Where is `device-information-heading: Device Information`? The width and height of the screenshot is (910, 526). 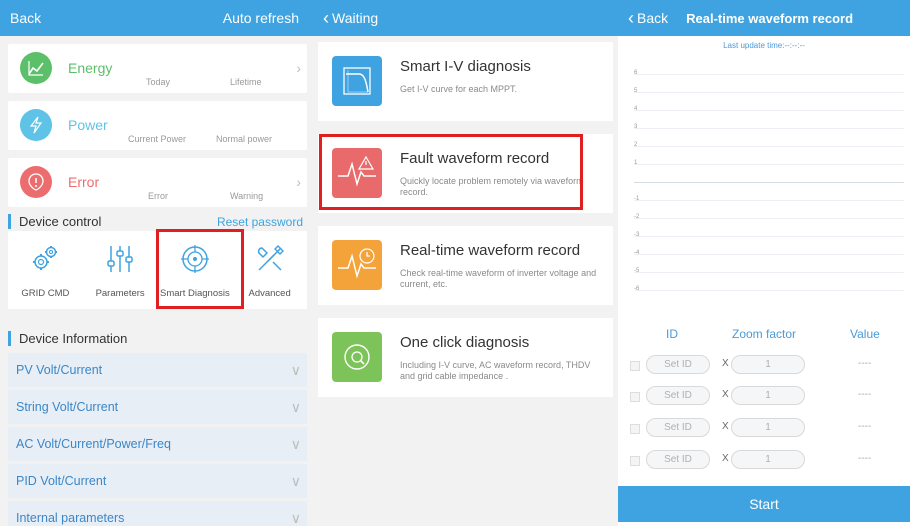
device-information-heading: Device Information is located at coordinates (157, 338).